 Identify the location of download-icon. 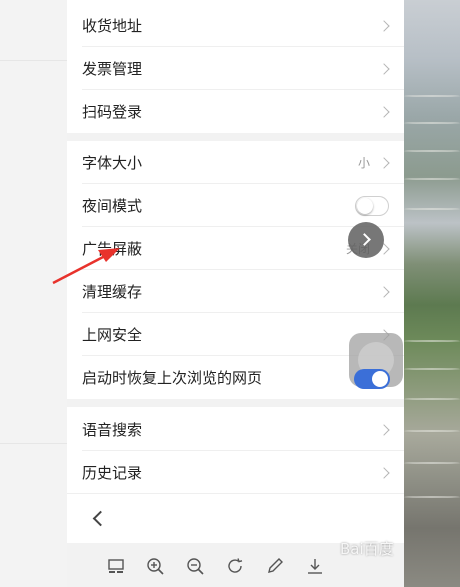
(315, 566).